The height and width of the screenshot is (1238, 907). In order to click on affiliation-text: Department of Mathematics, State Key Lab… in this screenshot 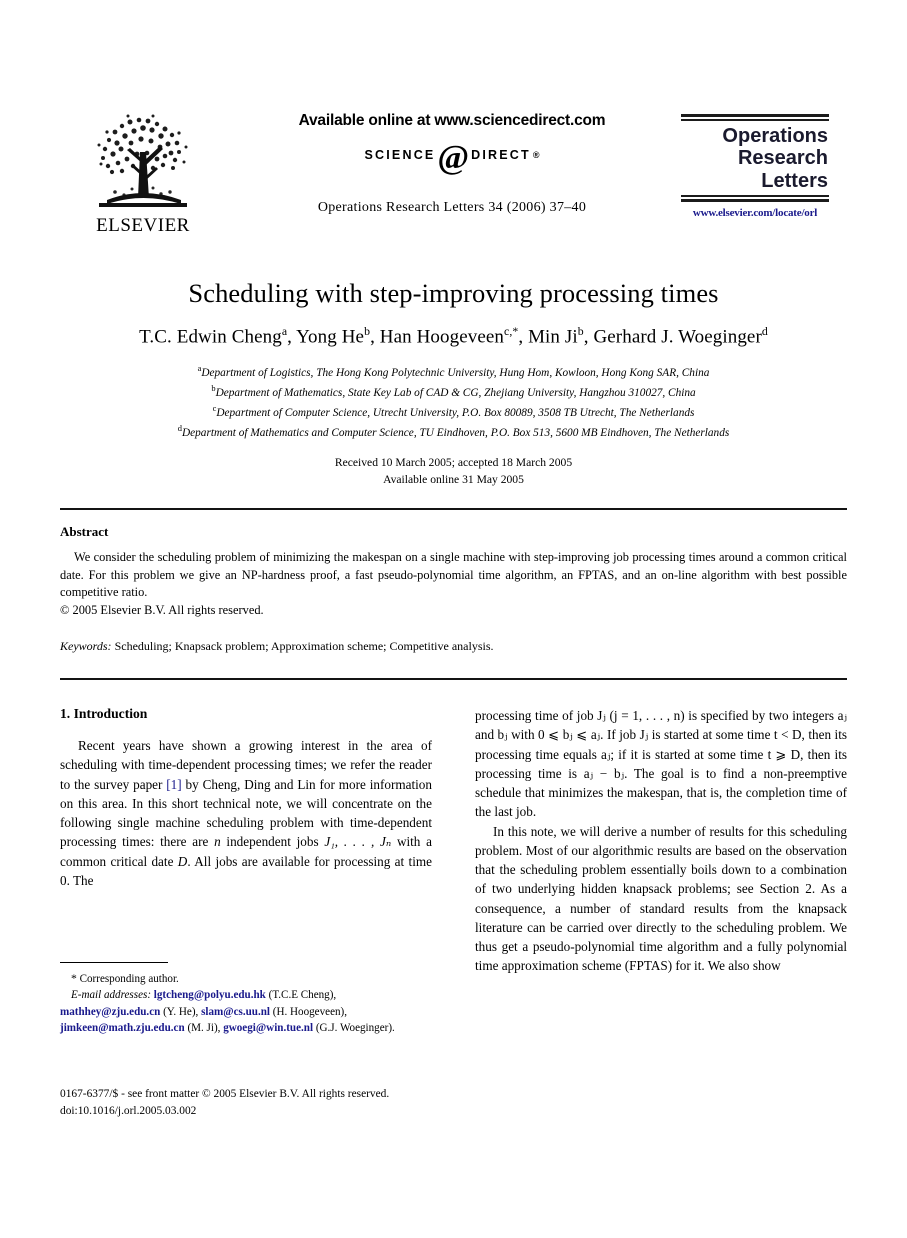, I will do `click(455, 392)`.